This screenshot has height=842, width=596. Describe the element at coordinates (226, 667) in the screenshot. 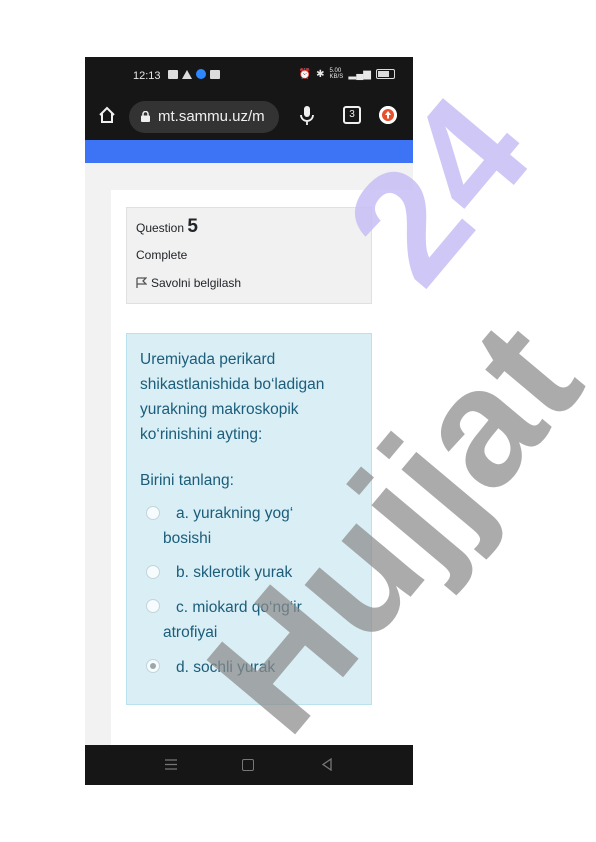

I see `option-d-text: d. sochli yurak` at that location.